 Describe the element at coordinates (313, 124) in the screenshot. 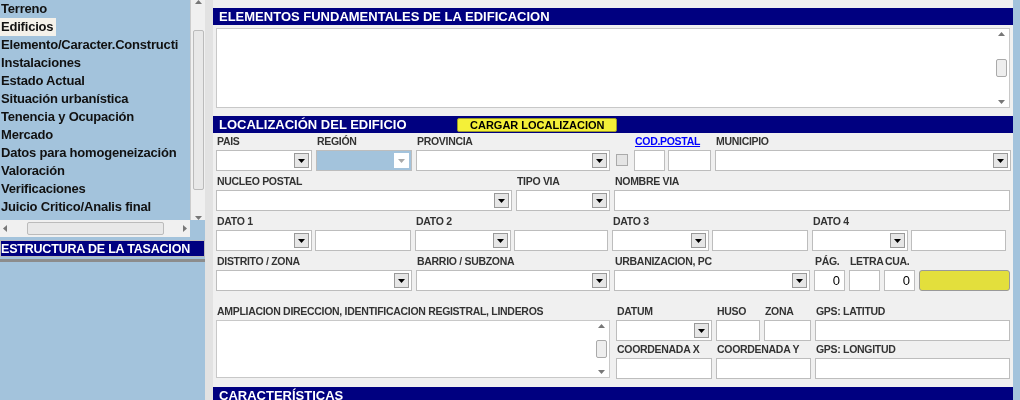

I see `section-header: LOCALIZACIÓN DEL EDIFICIO` at that location.